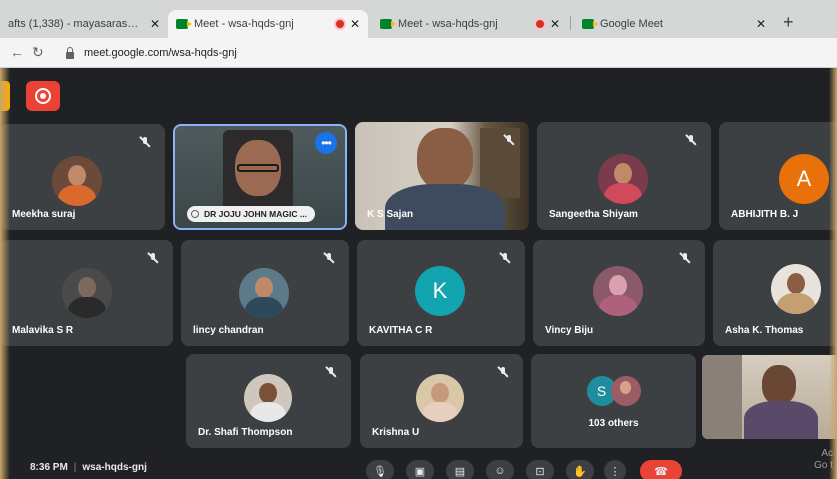 This screenshot has width=837, height=479. Describe the element at coordinates (781, 420) in the screenshot. I see `self-video-body` at that location.